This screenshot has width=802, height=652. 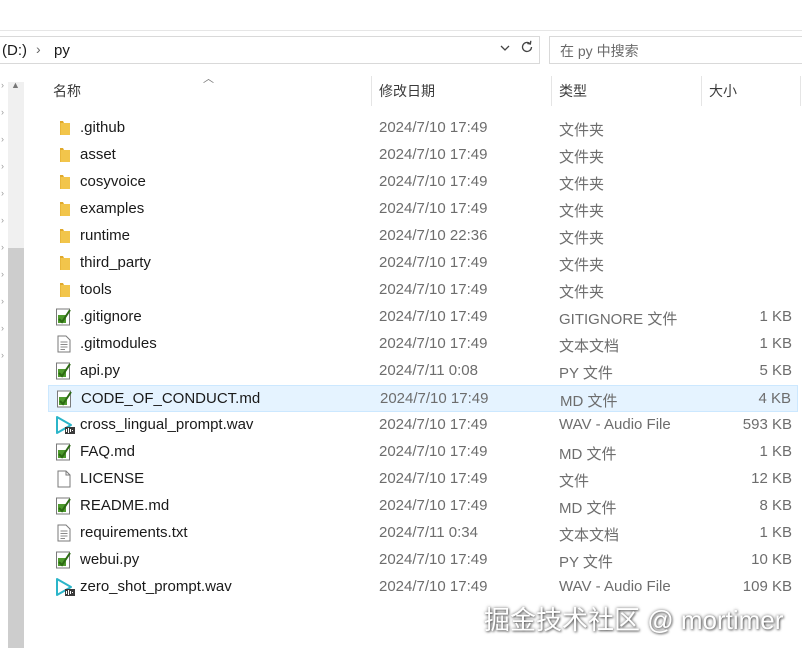 I want to click on chevron-right-icon: ›, so click(x=38, y=49).